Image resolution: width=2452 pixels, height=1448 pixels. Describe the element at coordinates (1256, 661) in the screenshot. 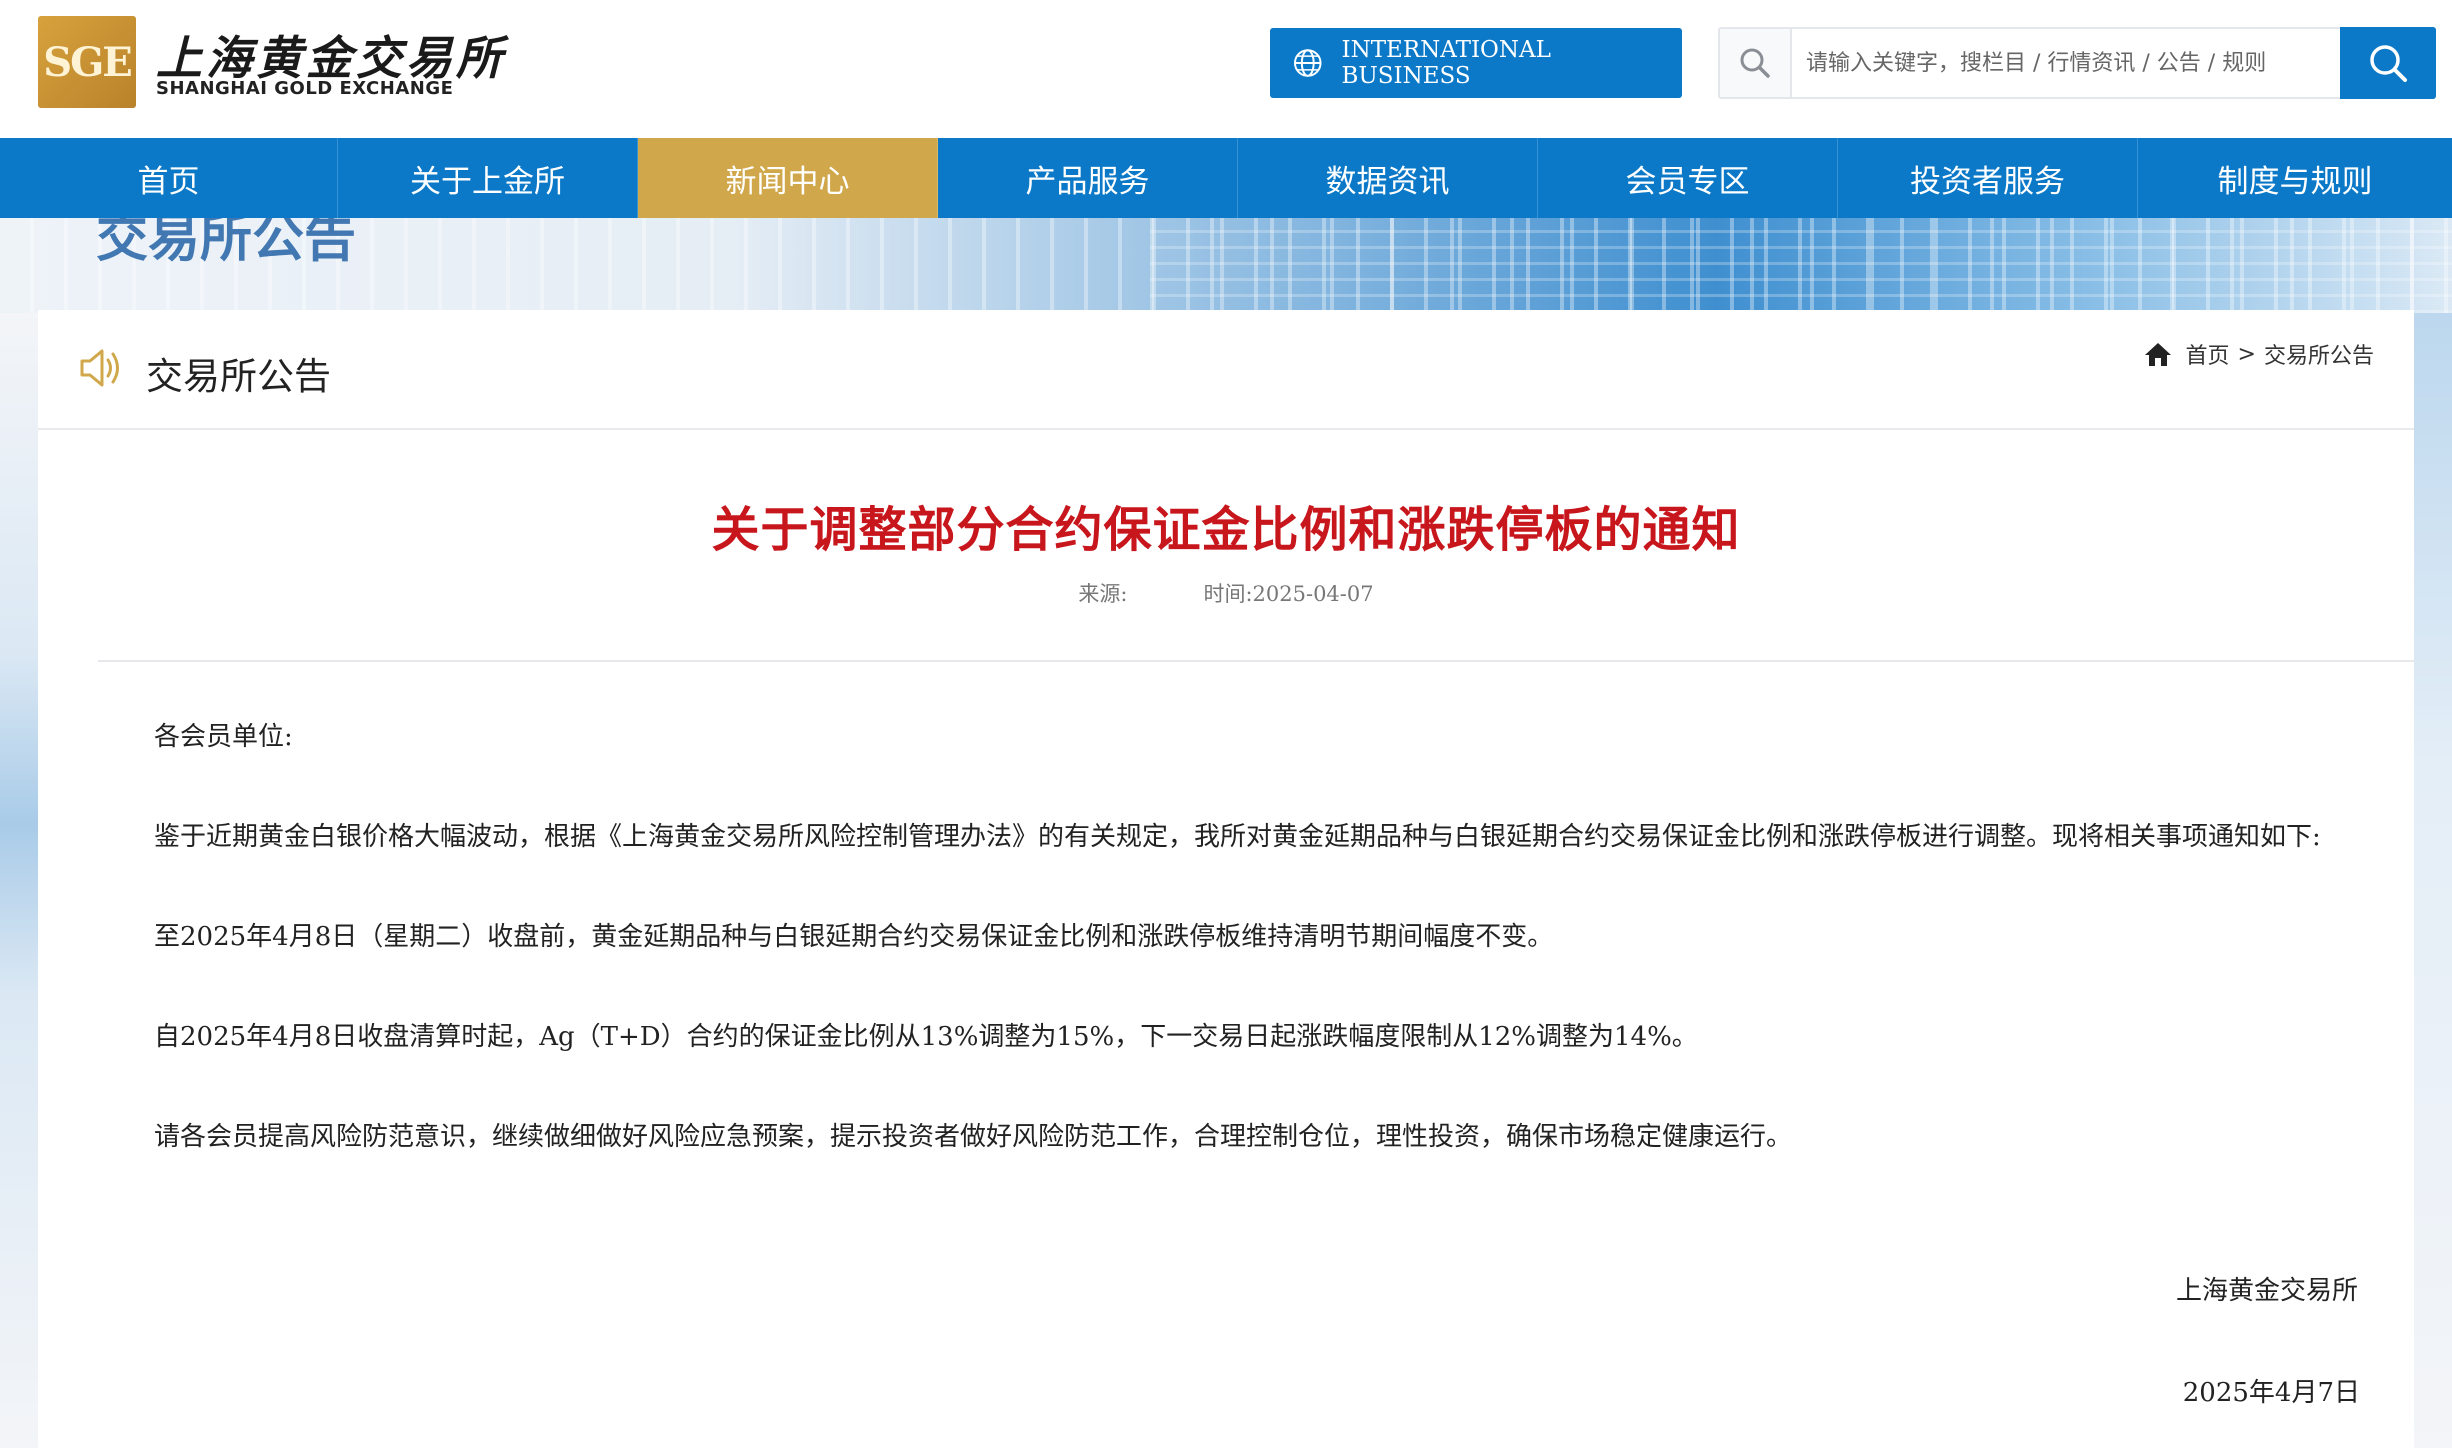

I see `title-divider` at that location.